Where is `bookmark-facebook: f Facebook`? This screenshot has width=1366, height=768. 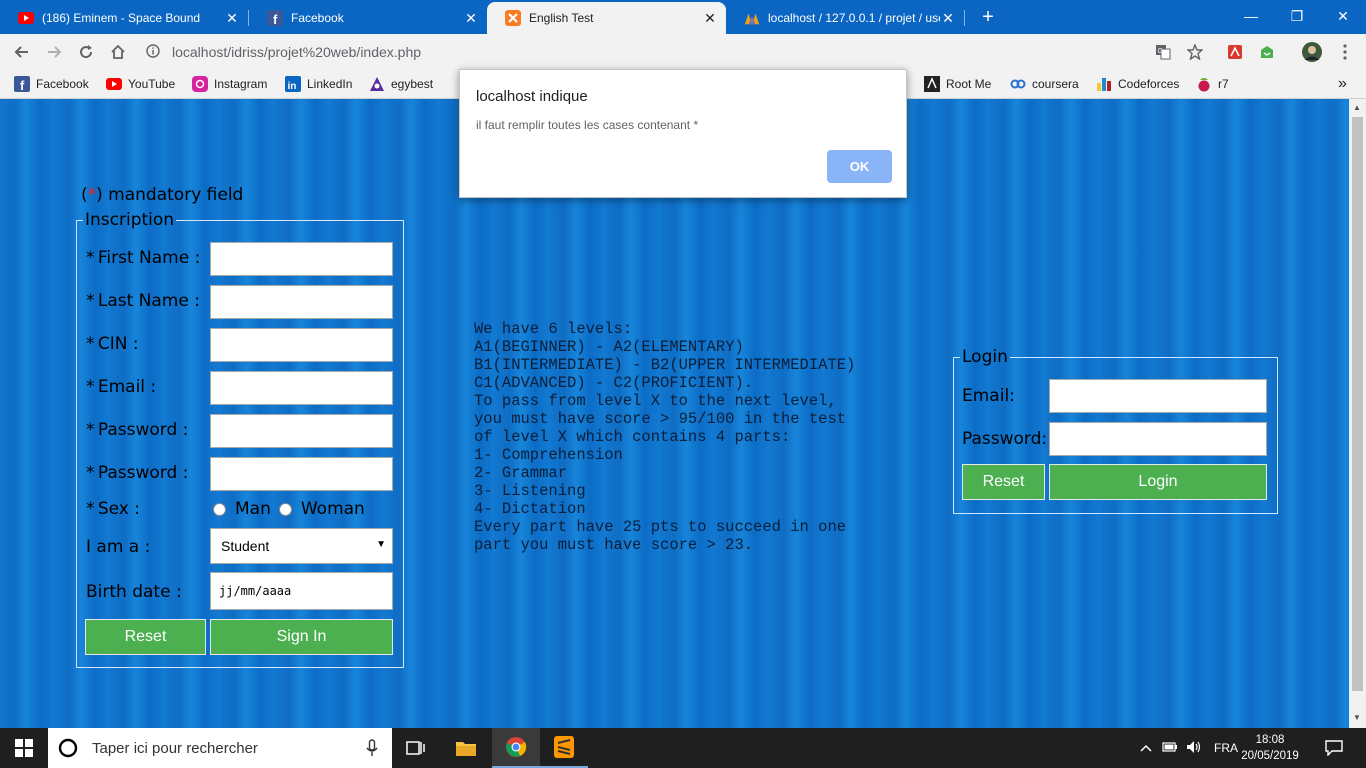
bookmark-facebook: f Facebook is located at coordinates (51, 84).